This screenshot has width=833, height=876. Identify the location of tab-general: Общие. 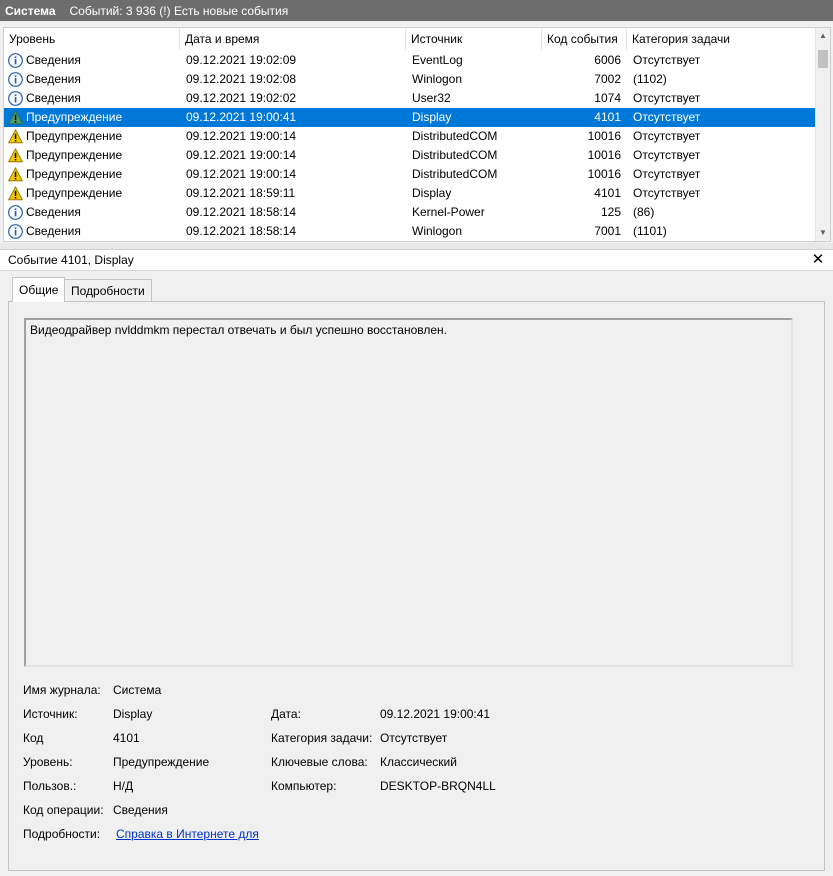
(39, 289).